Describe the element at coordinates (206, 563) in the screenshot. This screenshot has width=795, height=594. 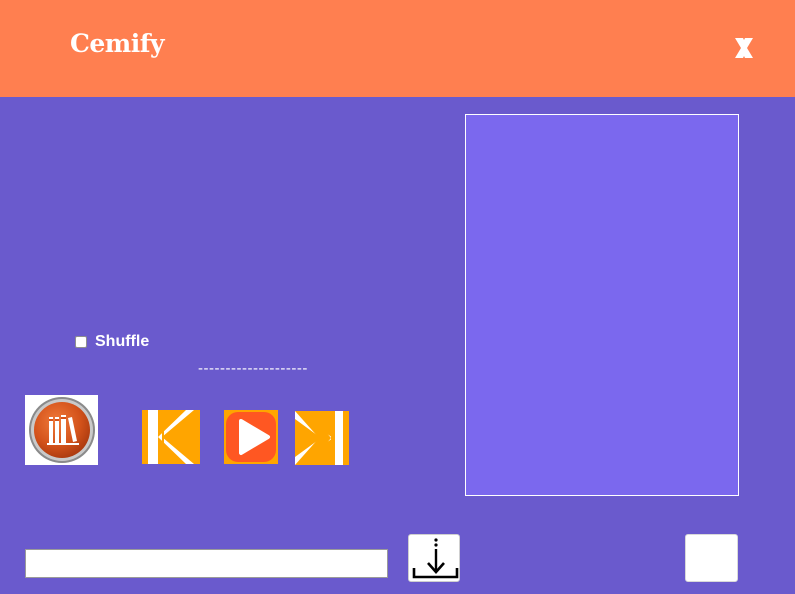
I see `url-input` at that location.